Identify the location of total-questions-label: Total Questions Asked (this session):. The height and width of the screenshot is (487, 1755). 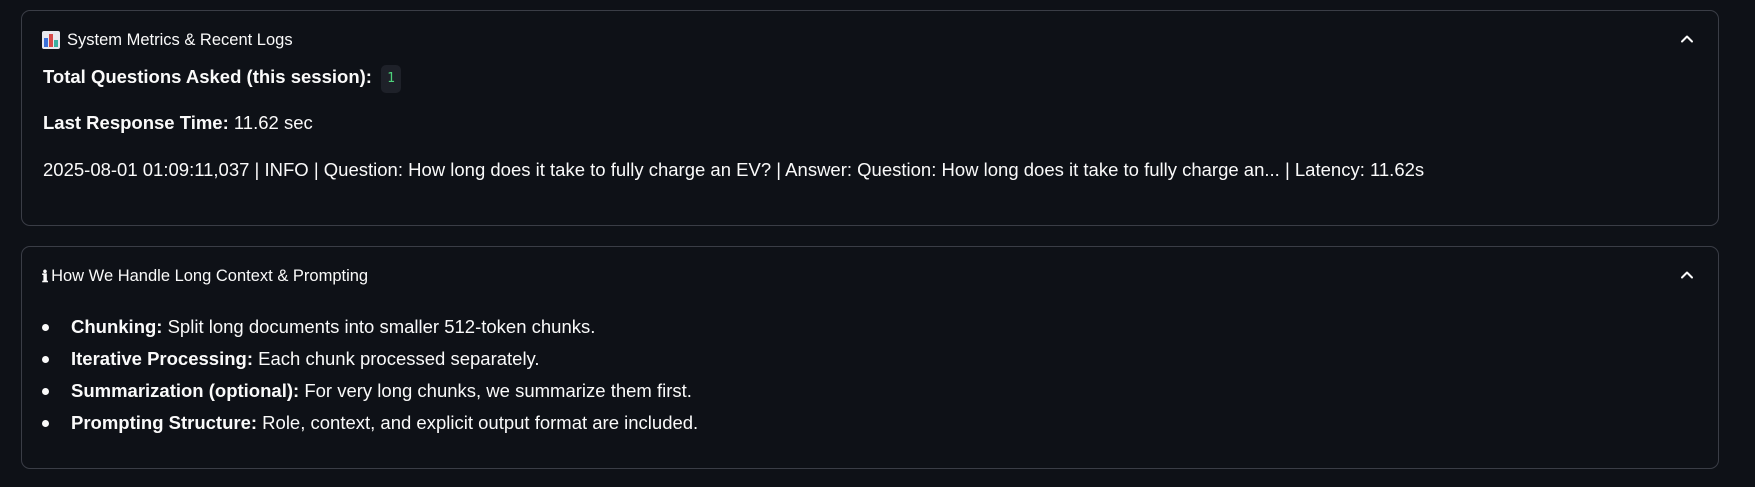
(207, 76).